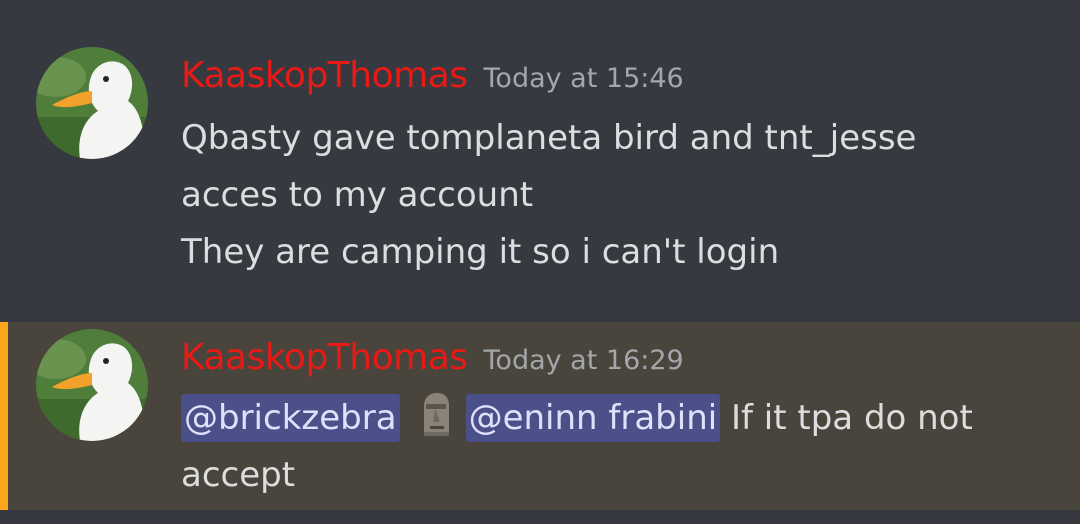  What do you see at coordinates (593, 418) in the screenshot?
I see `user-mention: @eninn frabini` at bounding box center [593, 418].